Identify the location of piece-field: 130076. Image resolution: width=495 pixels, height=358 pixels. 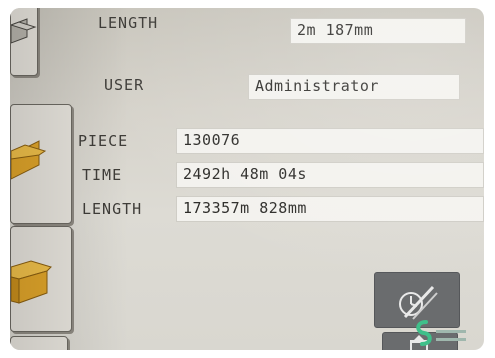
(330, 141).